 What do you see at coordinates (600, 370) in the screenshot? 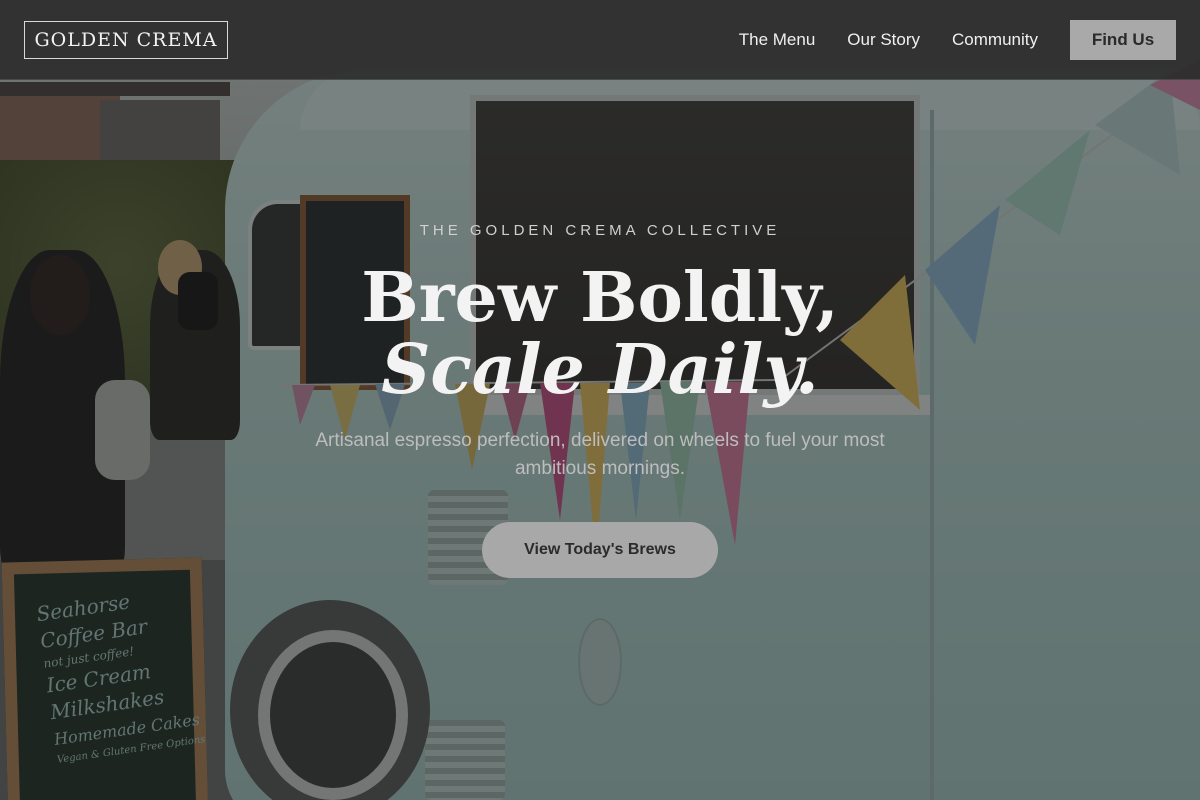
I see `hero-headline-line2: Scale Daily.` at bounding box center [600, 370].